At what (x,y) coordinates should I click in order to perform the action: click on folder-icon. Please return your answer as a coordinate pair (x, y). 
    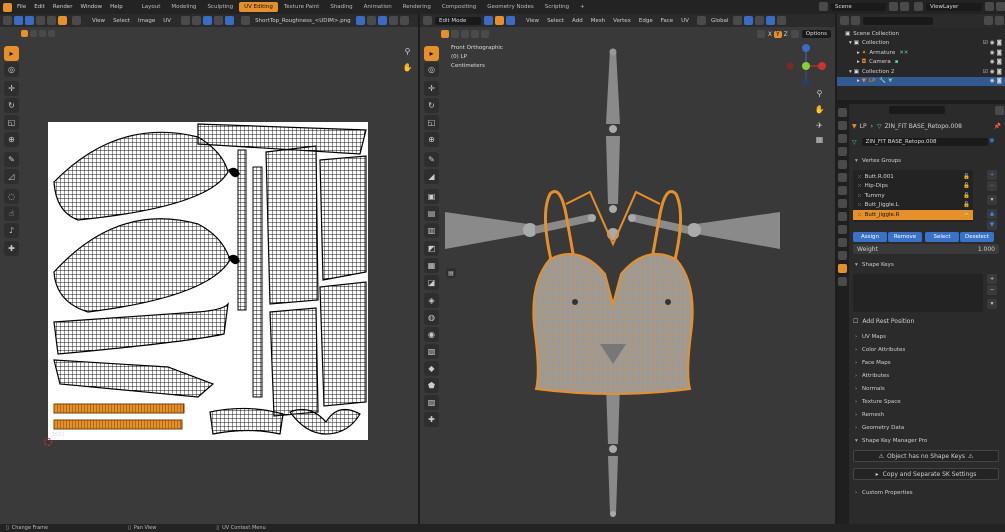
    Looking at the image, I should click on (382, 20).